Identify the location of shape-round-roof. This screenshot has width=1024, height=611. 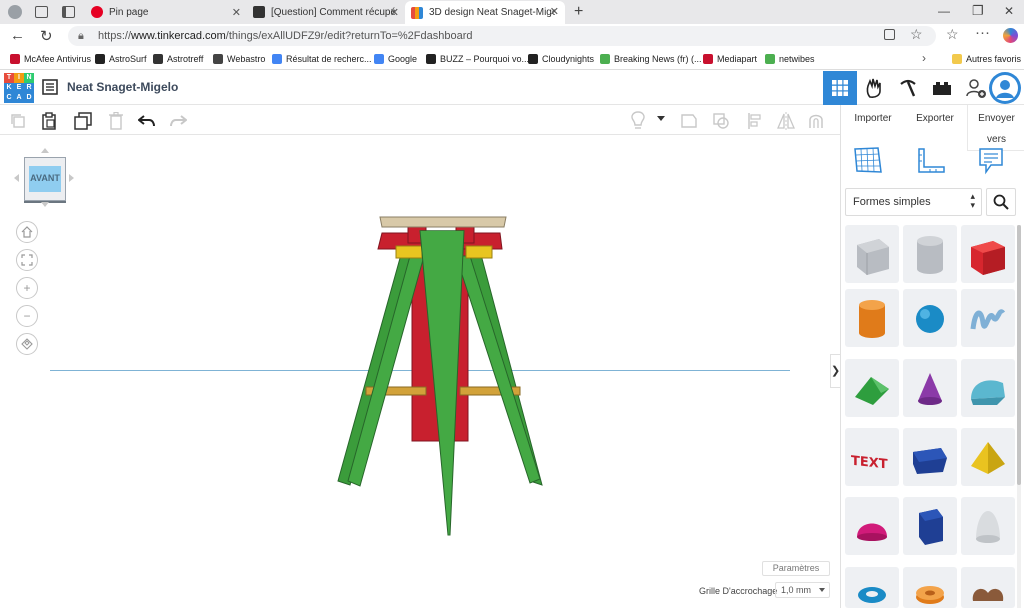
(988, 388).